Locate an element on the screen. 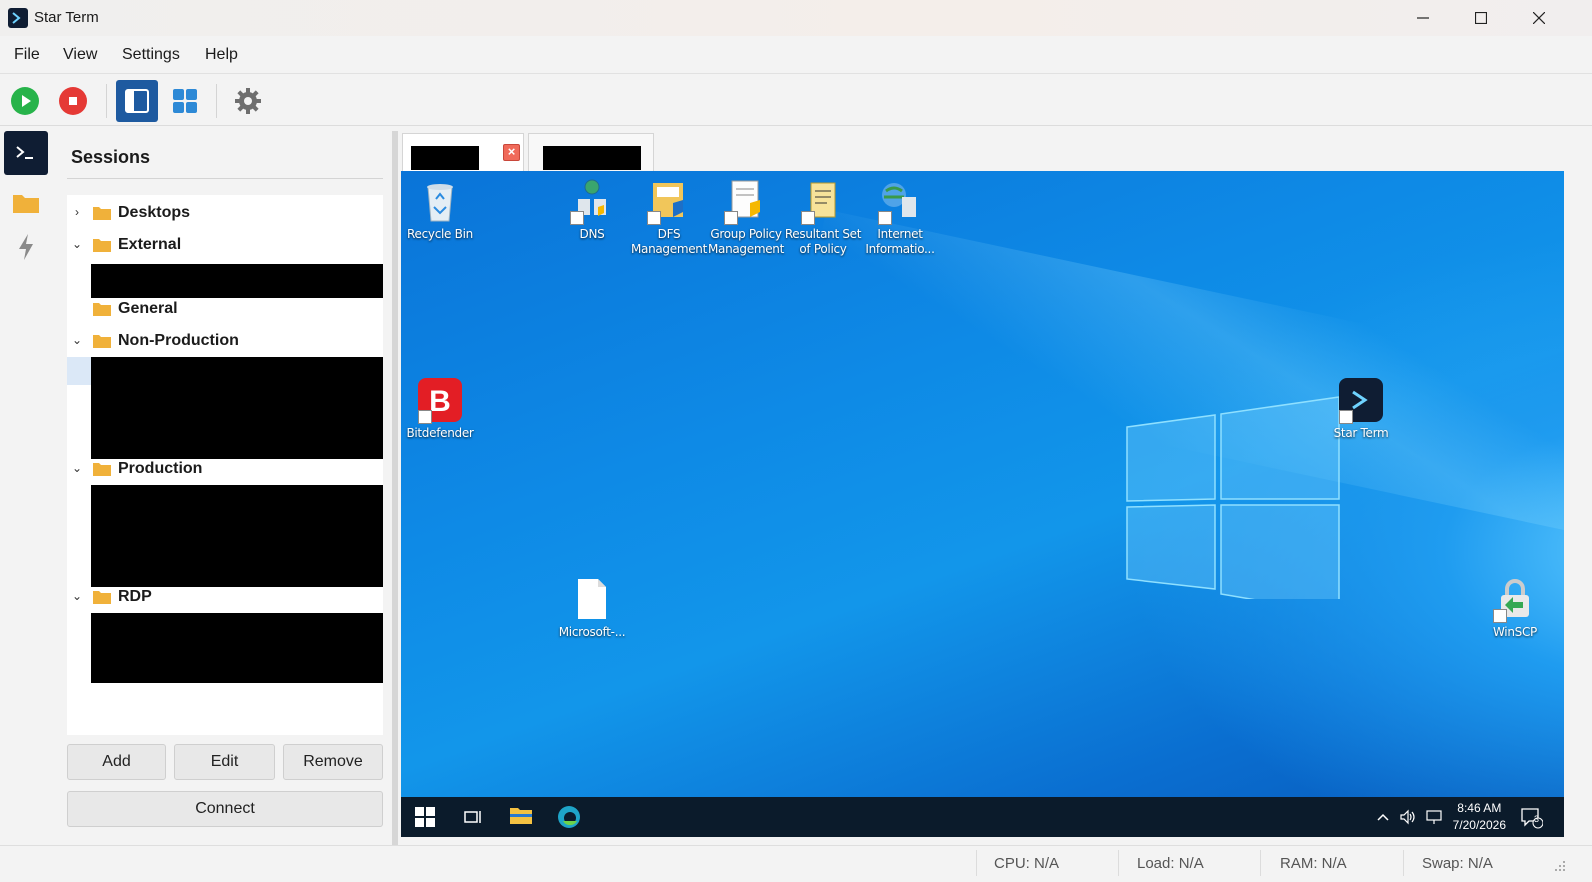  quick-connect-rail-button is located at coordinates (26, 247).